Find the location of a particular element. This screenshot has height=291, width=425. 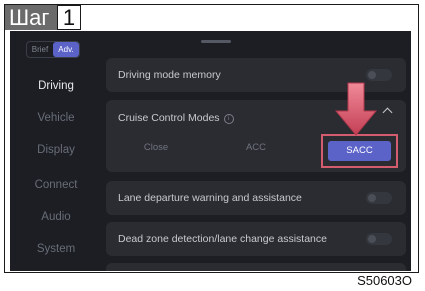

pointer-arrow-icon is located at coordinates (356, 109).